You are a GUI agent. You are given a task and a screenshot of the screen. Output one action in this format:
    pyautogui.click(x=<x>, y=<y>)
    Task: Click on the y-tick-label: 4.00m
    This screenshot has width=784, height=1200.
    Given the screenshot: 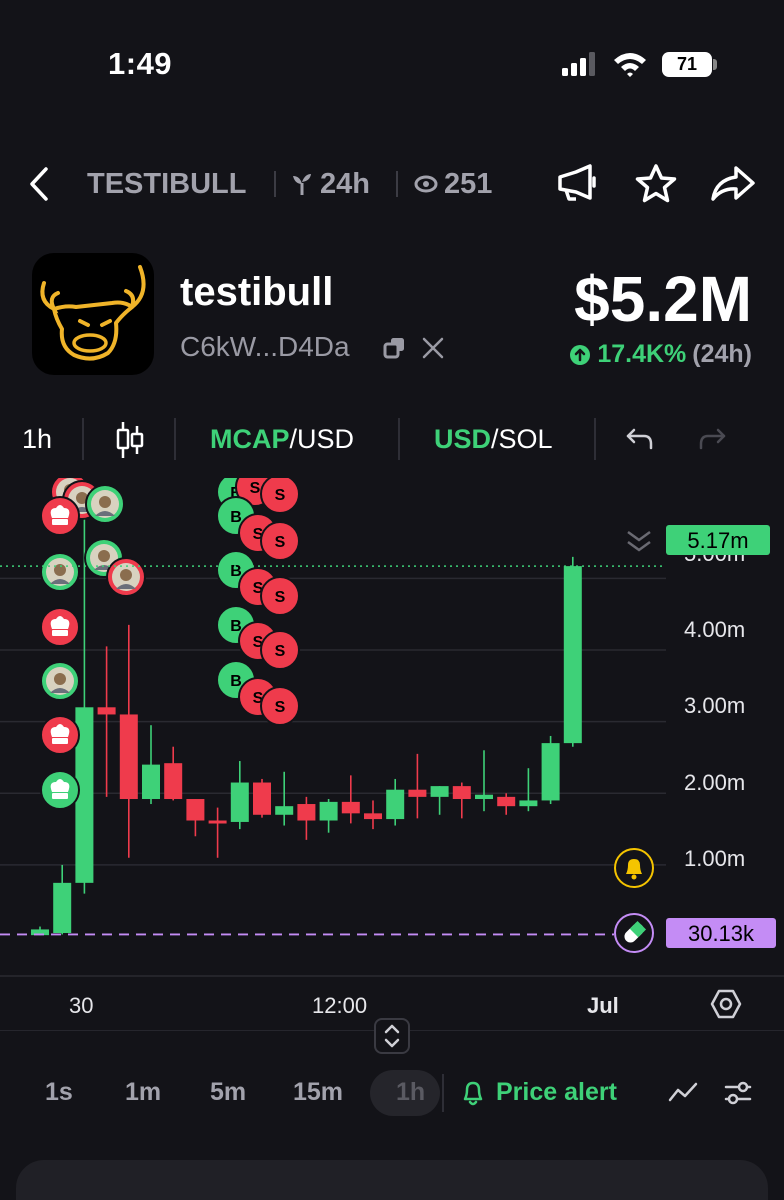 What is the action you would take?
    pyautogui.click(x=715, y=629)
    